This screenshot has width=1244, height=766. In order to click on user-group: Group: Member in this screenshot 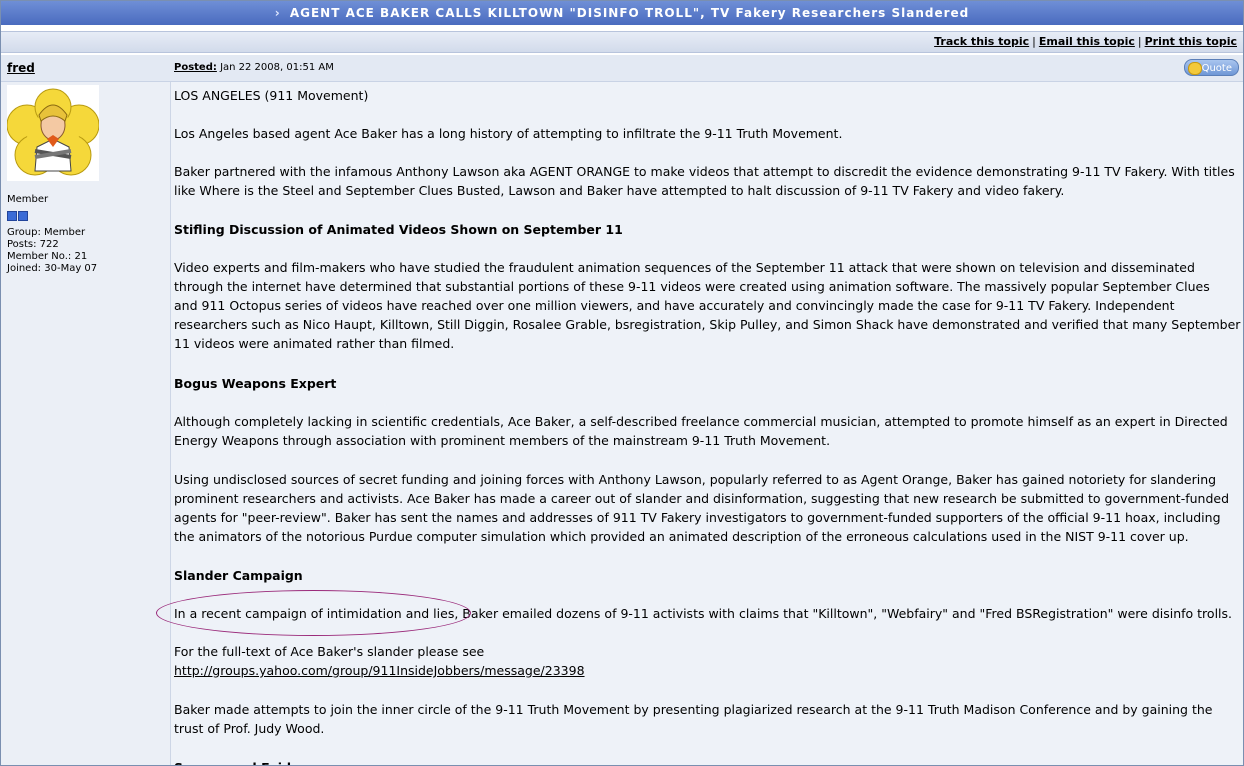, I will do `click(46, 232)`.